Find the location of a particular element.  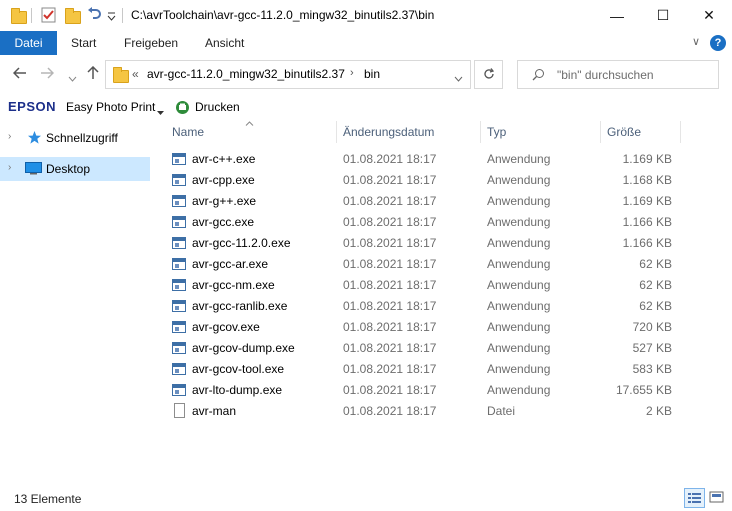

easy-photo-print-button: Easy Photo Print is located at coordinates (110, 107).